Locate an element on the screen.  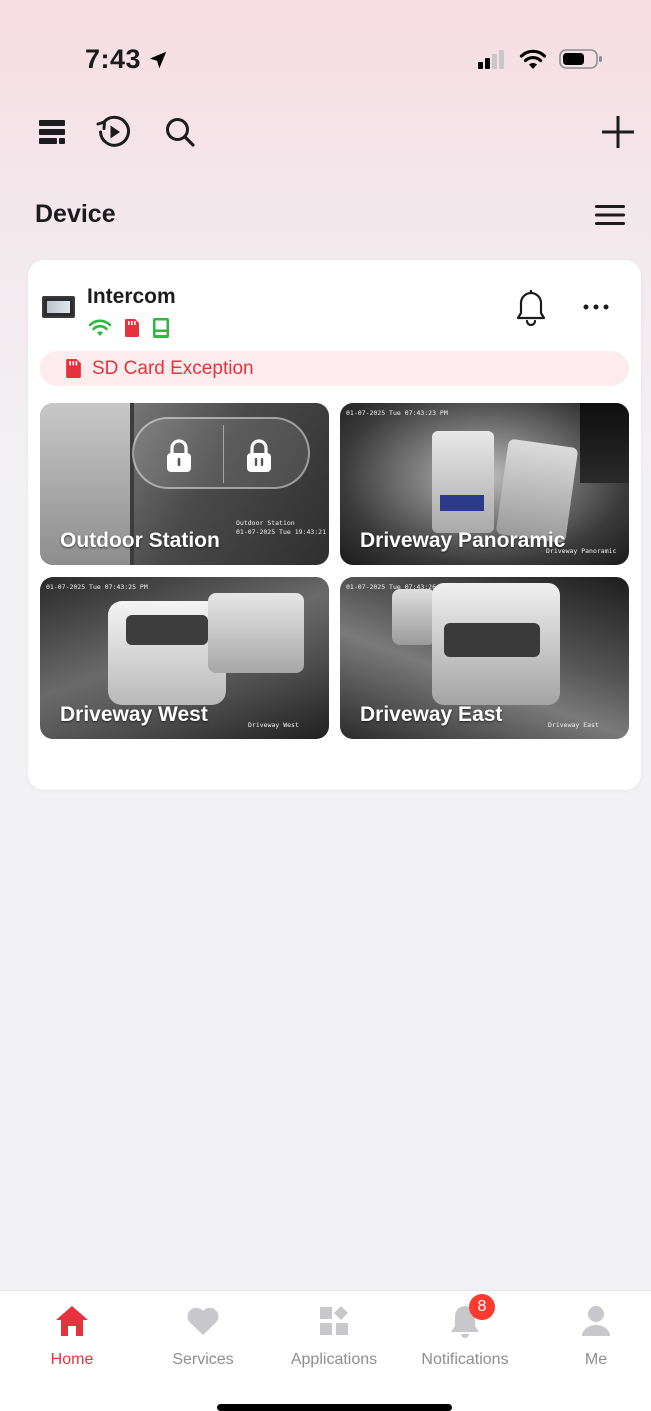
status-time: 7:43 is located at coordinates (127, 59).